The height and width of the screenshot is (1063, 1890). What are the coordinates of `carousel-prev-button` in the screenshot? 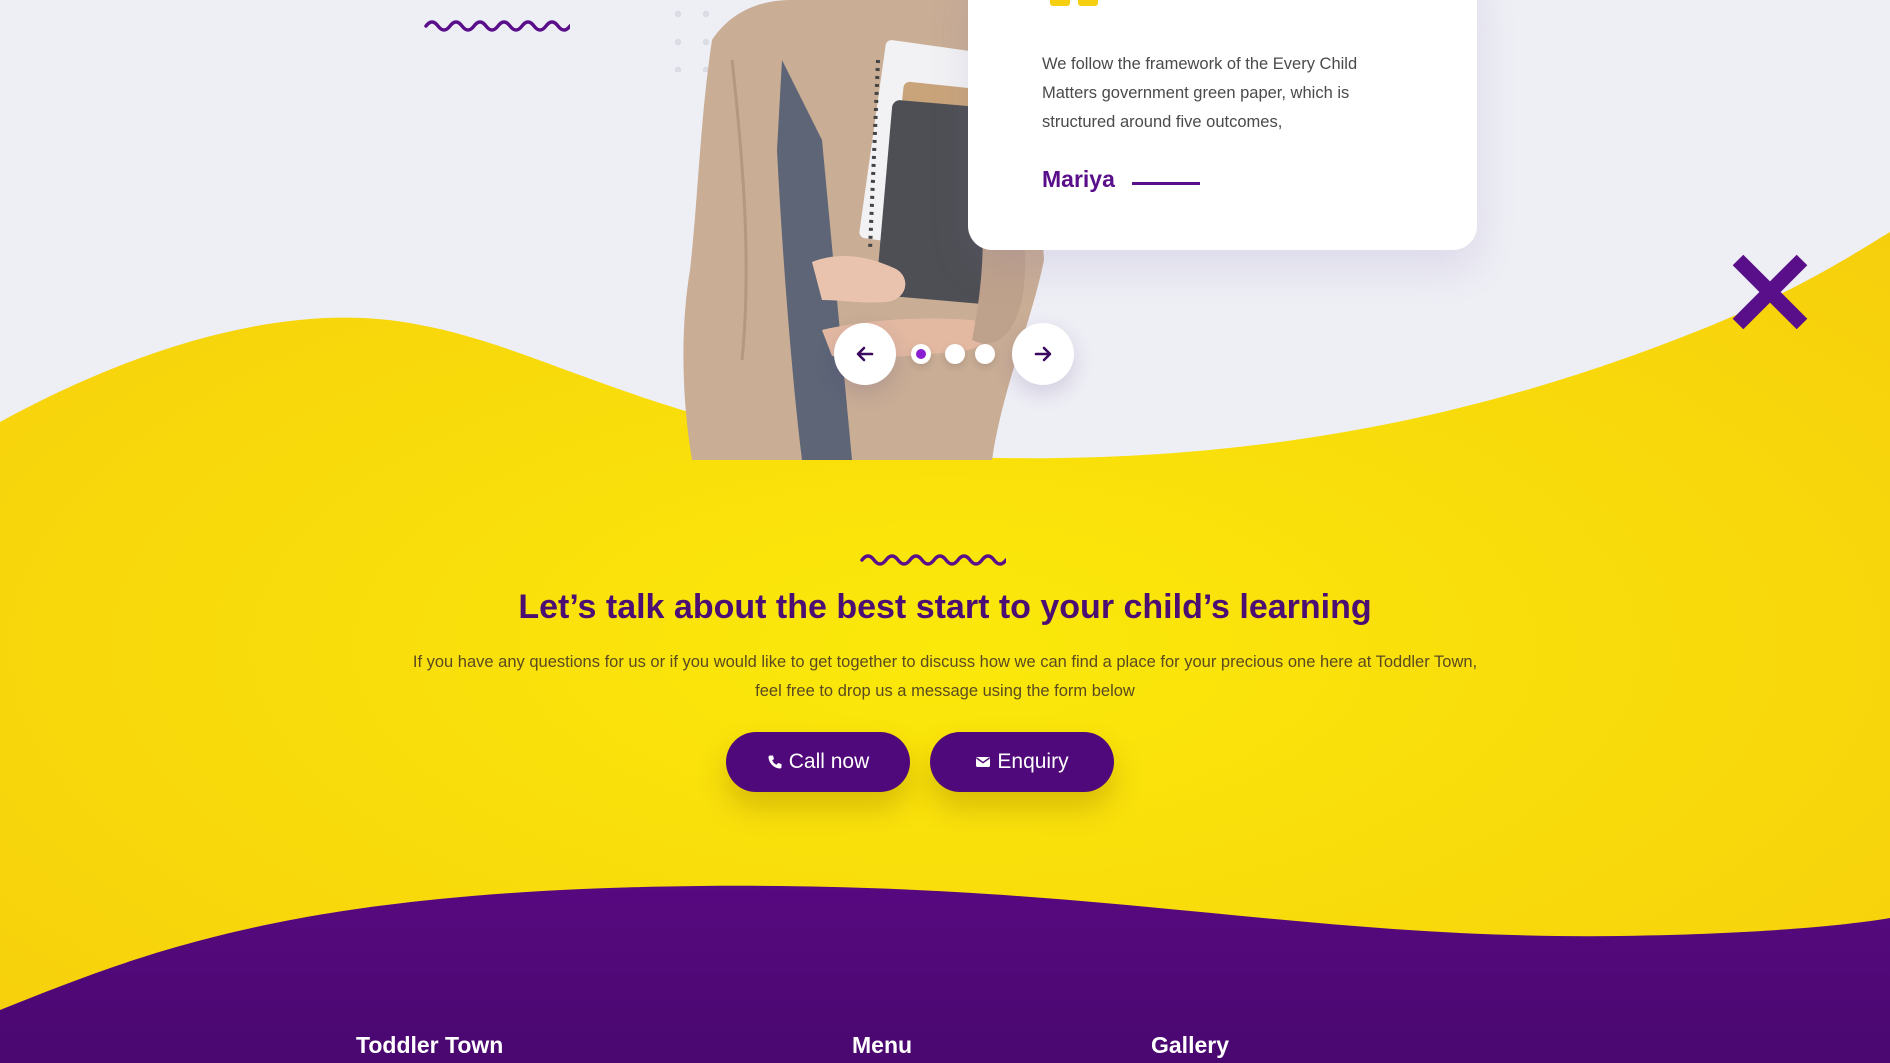 It's located at (865, 354).